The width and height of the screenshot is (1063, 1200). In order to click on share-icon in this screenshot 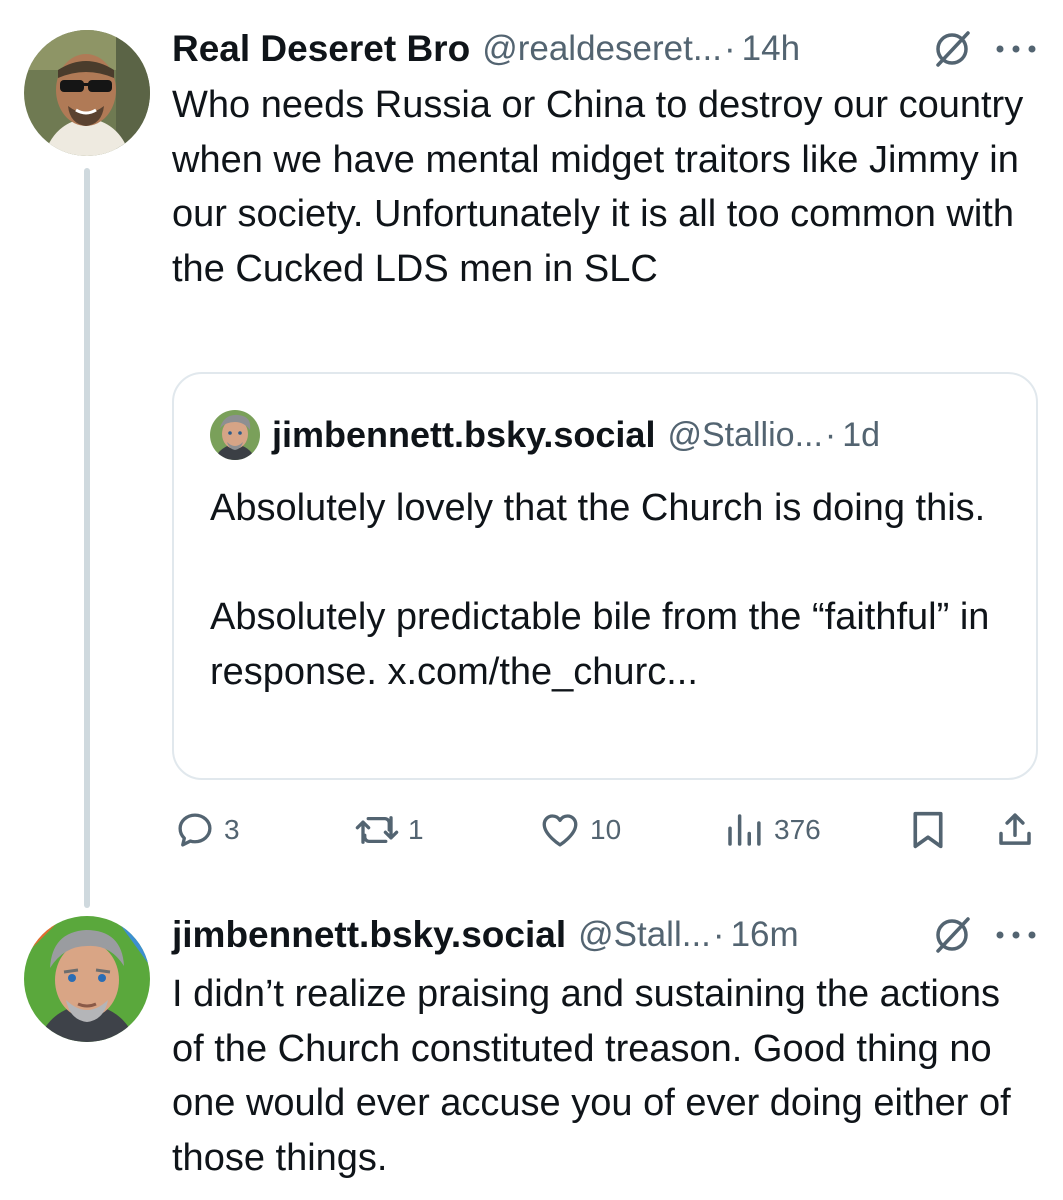, I will do `click(1015, 829)`.